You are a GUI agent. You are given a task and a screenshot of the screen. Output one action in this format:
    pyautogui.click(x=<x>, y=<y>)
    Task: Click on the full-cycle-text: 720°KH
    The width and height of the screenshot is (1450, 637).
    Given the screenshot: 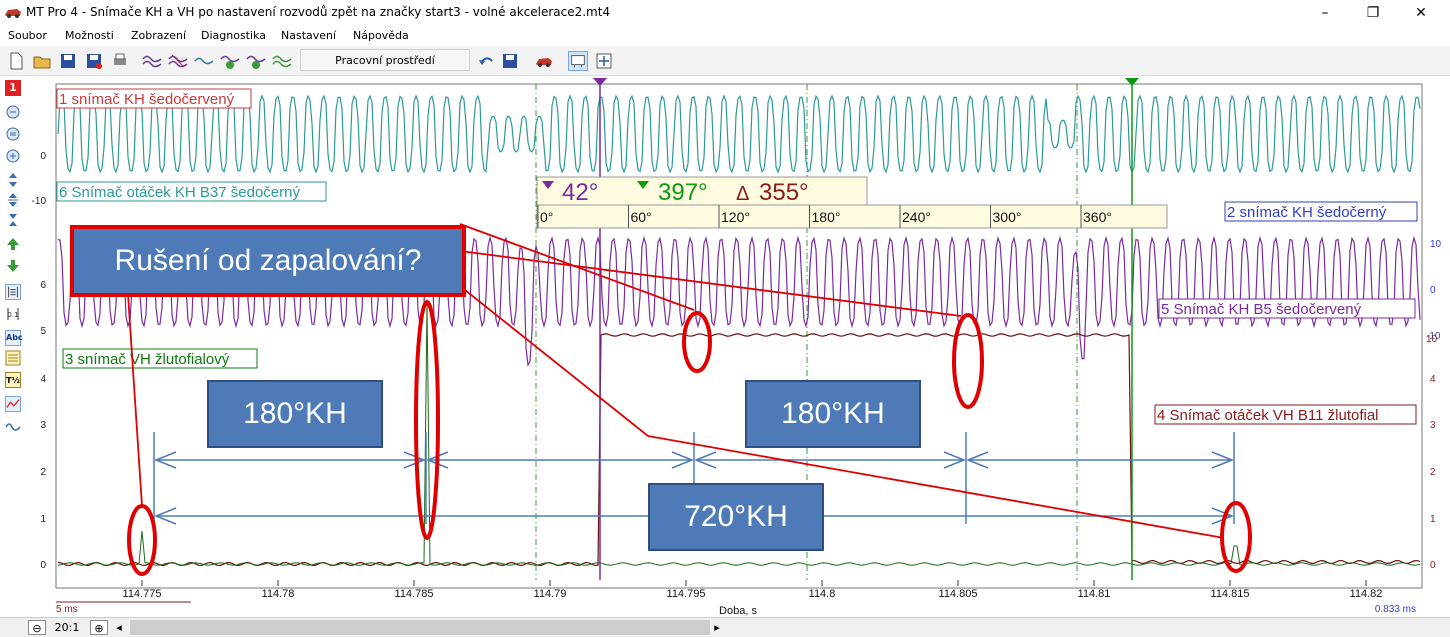 What is the action you would take?
    pyautogui.click(x=736, y=516)
    